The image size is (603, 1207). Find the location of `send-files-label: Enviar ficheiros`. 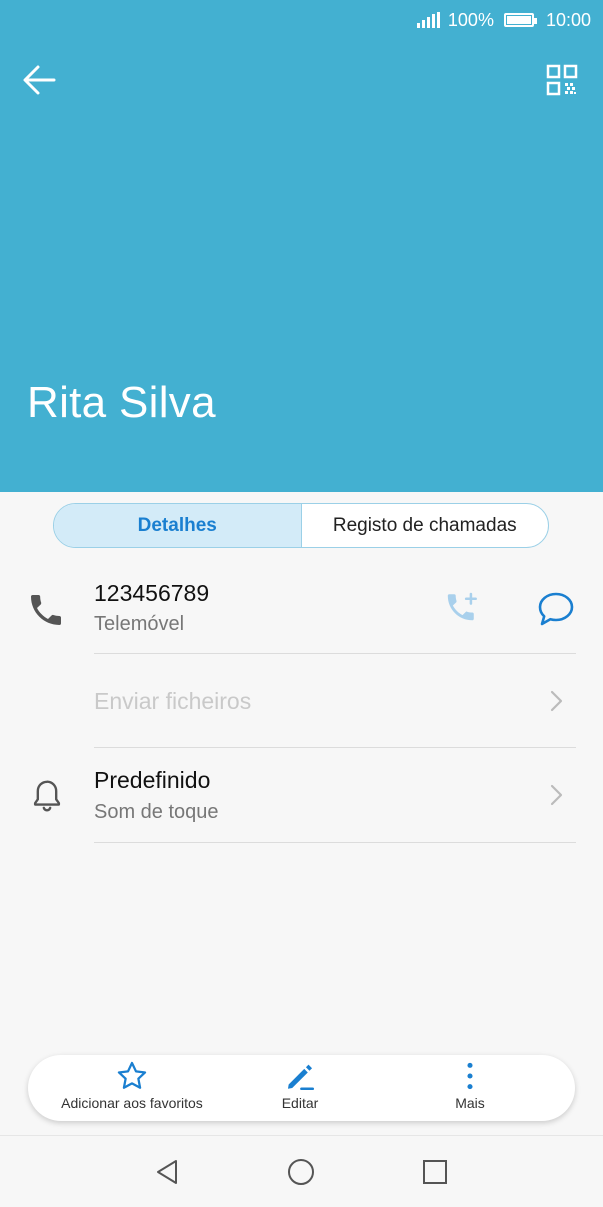

send-files-label: Enviar ficheiros is located at coordinates (173, 701).